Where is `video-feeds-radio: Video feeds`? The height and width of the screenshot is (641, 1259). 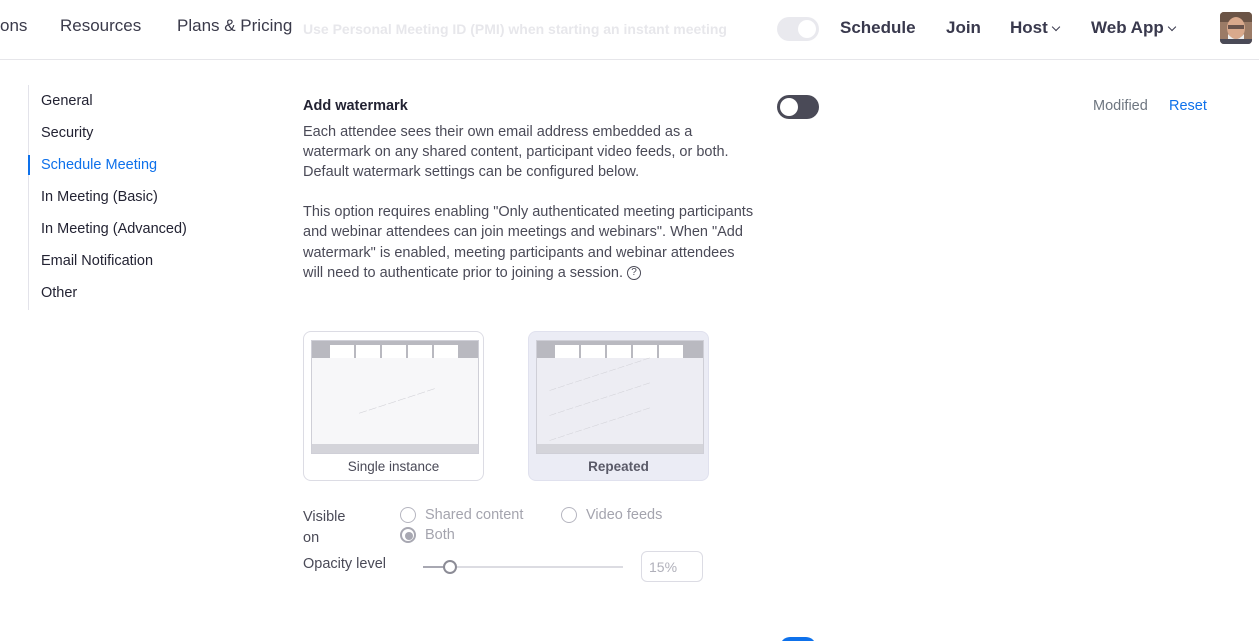 video-feeds-radio: Video feeds is located at coordinates (611, 515).